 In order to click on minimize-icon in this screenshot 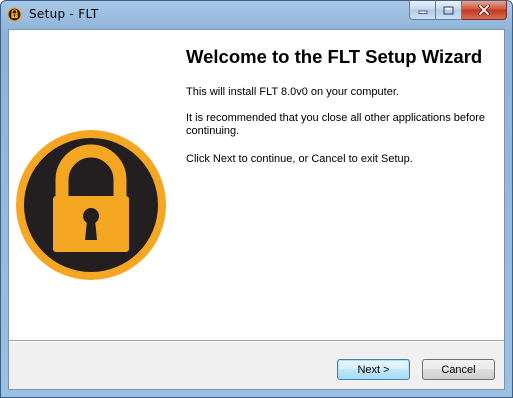, I will do `click(422, 12)`.